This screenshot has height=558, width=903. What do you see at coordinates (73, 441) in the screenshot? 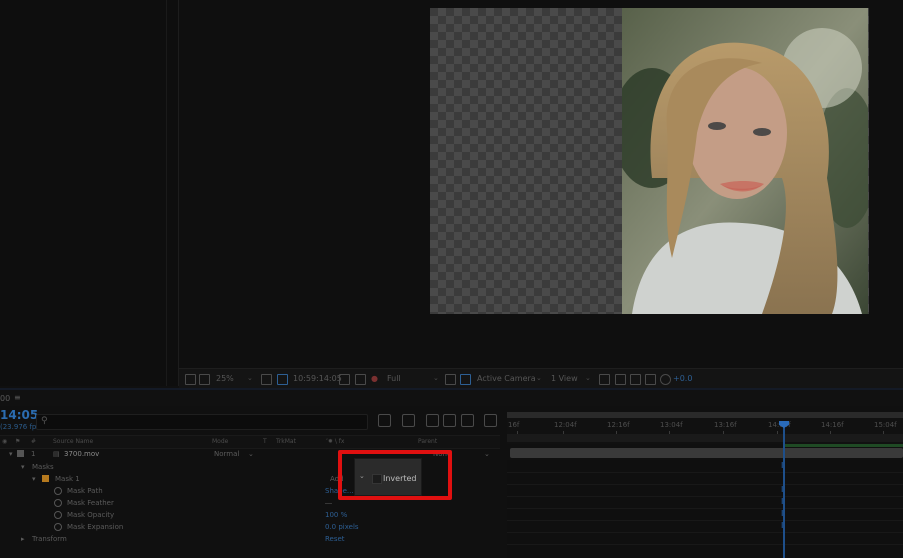
I see `source-name-column: Source Name` at bounding box center [73, 441].